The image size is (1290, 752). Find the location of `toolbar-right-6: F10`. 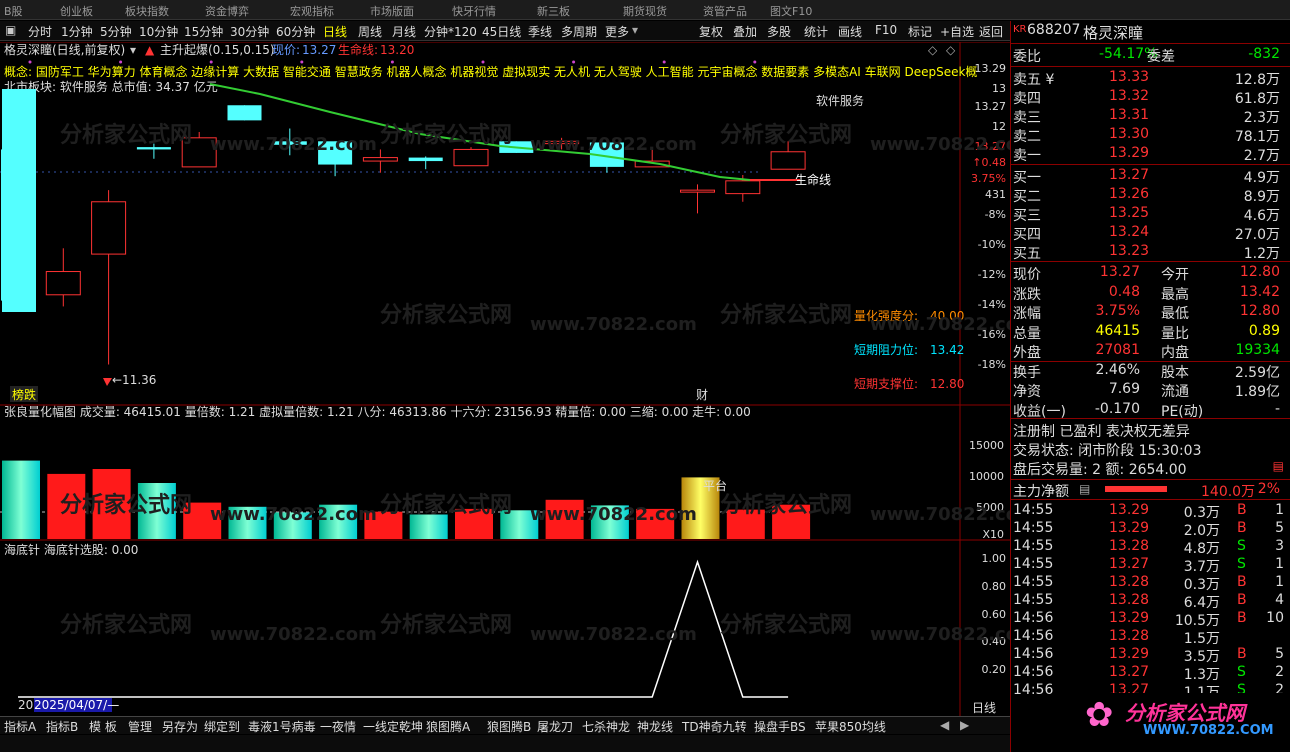

toolbar-right-6: F10 is located at coordinates (886, 30).